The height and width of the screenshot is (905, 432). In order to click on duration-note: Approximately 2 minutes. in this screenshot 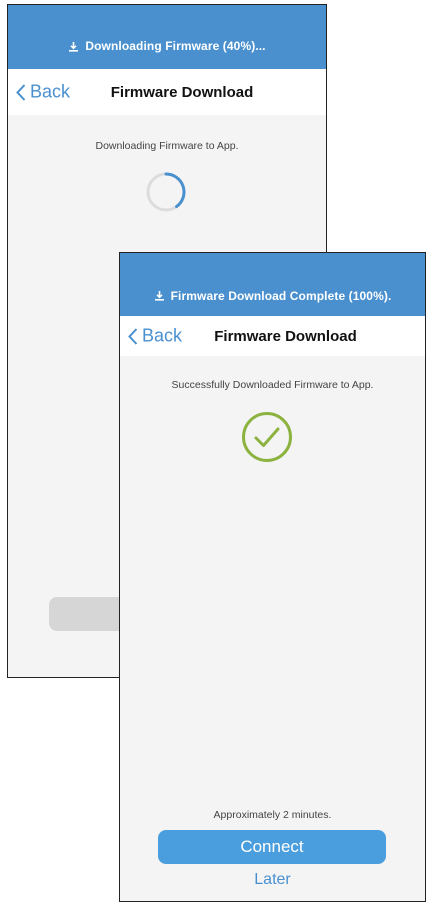, I will do `click(272, 815)`.